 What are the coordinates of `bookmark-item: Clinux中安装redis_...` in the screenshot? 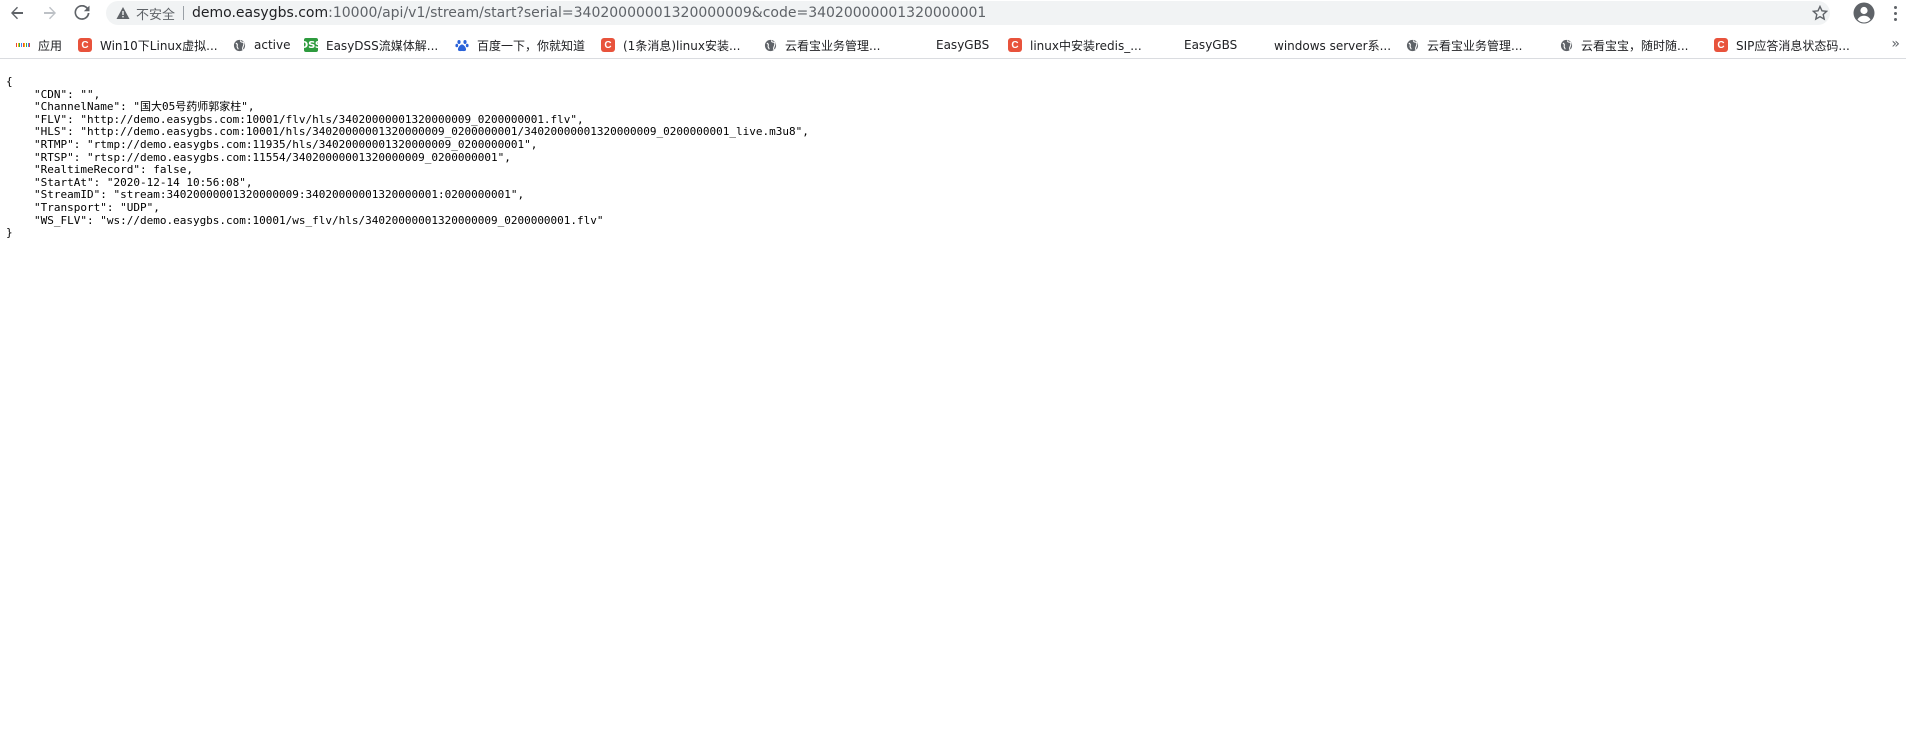 It's located at (1075, 45).